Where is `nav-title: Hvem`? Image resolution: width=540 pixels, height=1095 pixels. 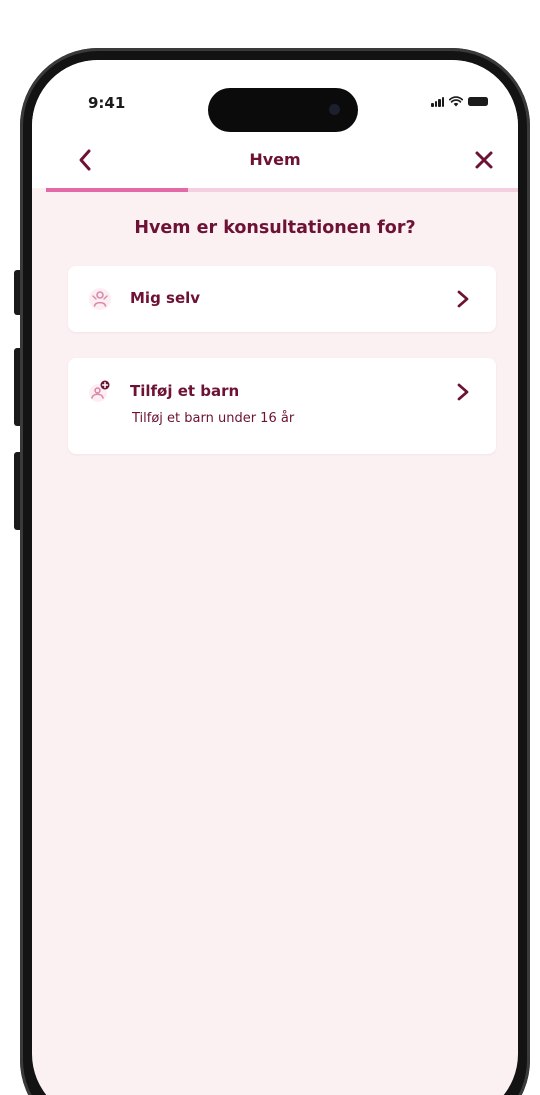
nav-title: Hvem is located at coordinates (275, 159).